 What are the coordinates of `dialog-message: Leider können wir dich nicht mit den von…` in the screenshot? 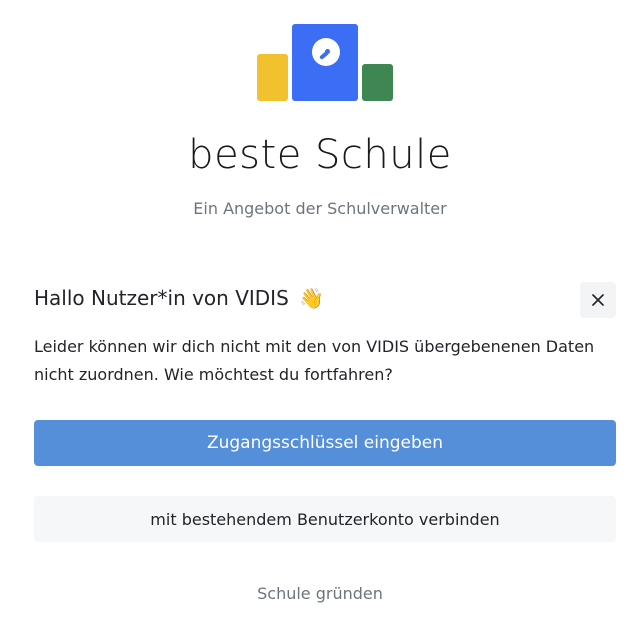 It's located at (314, 360).